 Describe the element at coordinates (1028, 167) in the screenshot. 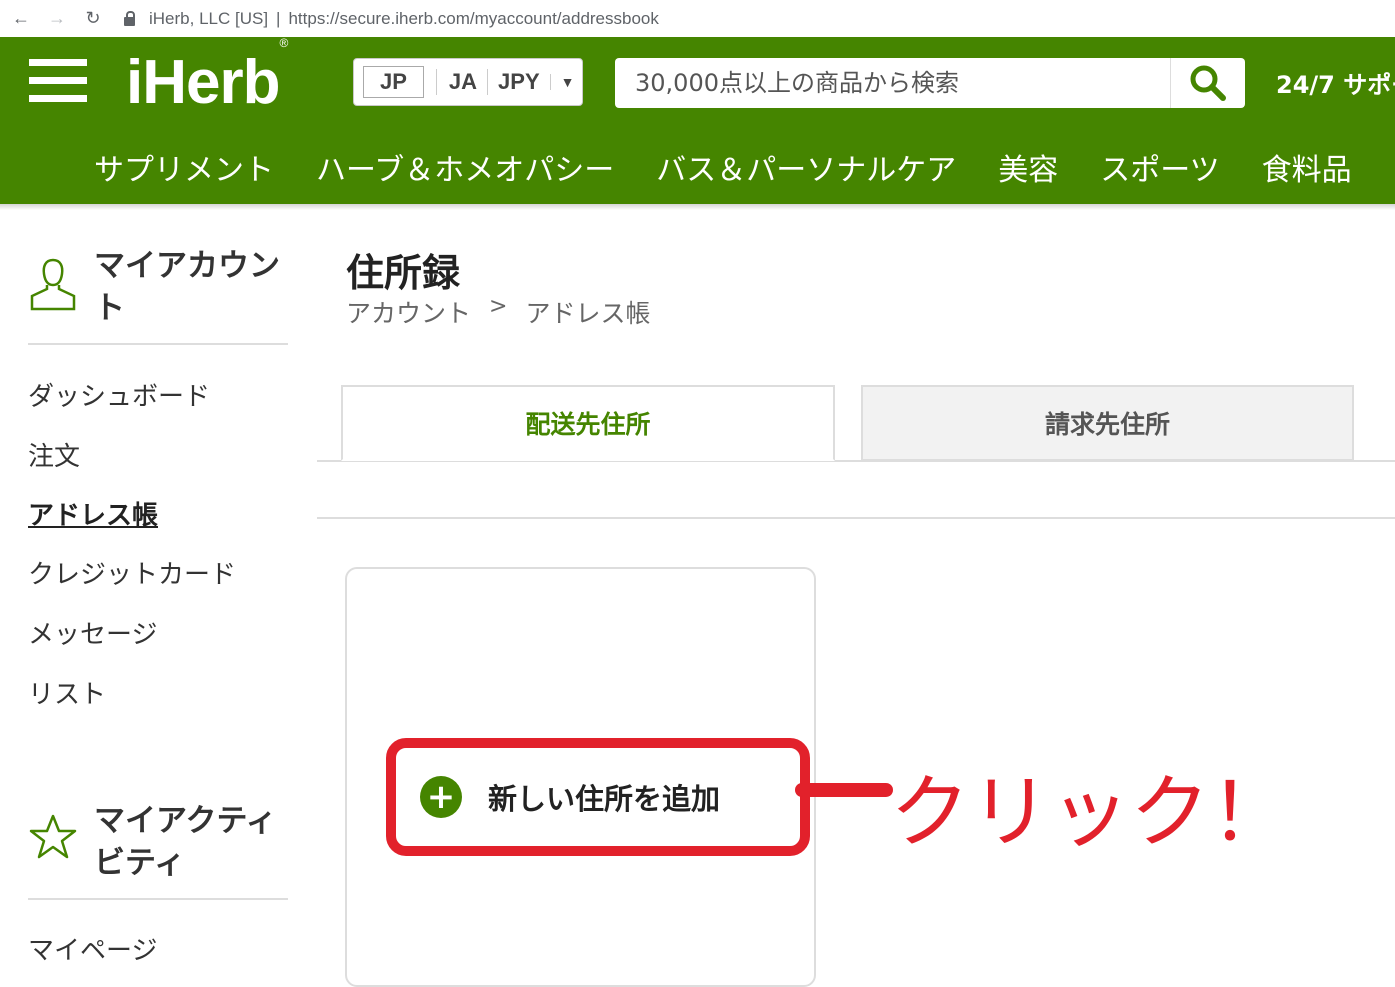

I see `nav-beauty: 美容` at that location.